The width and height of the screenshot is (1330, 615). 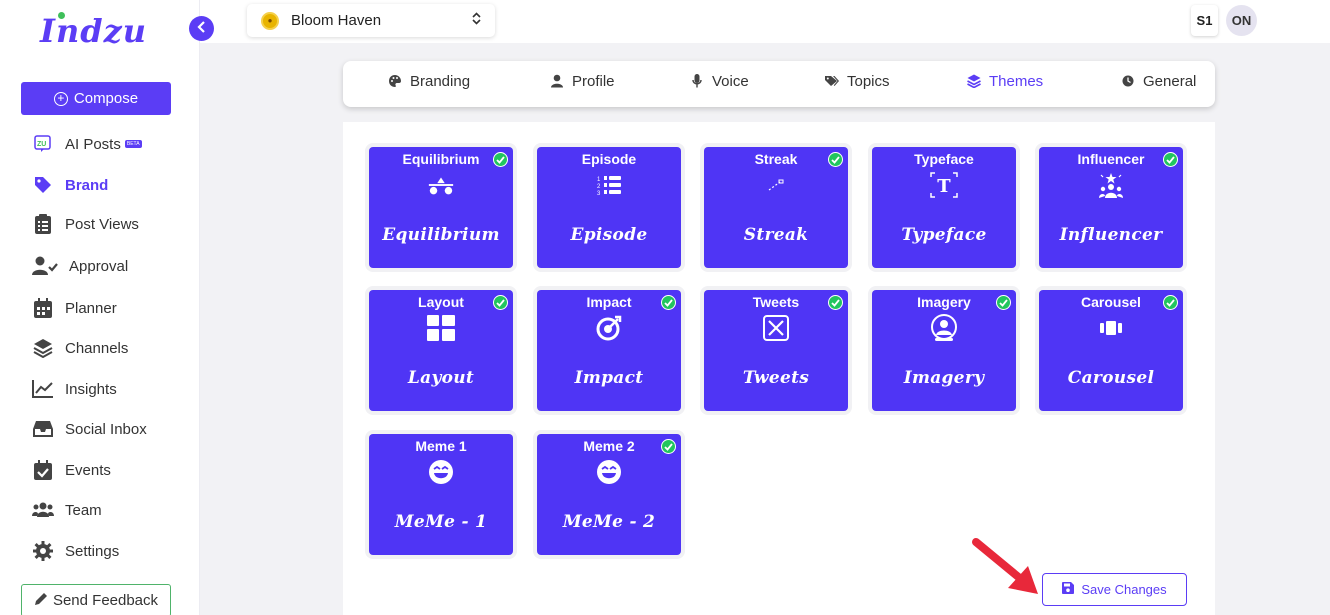 I want to click on sidebar-item-planner: Planner, so click(x=74, y=308).